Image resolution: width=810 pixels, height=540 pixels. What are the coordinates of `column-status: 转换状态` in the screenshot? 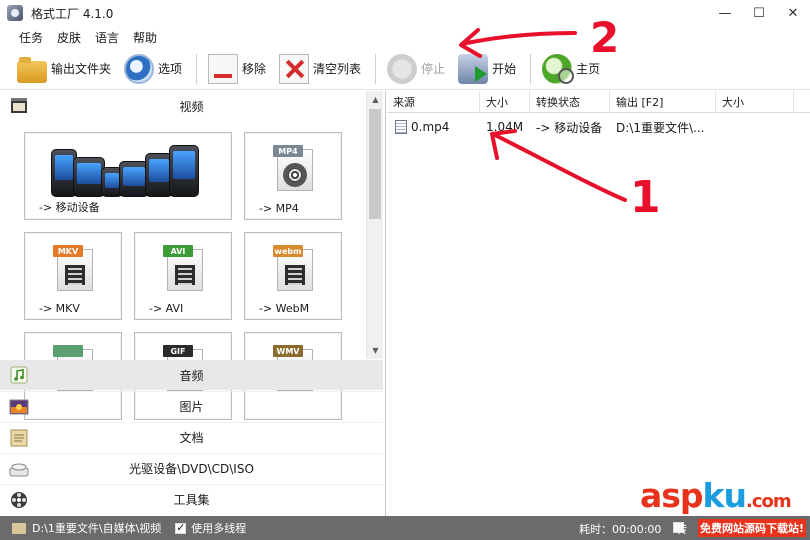 It's located at (570, 102).